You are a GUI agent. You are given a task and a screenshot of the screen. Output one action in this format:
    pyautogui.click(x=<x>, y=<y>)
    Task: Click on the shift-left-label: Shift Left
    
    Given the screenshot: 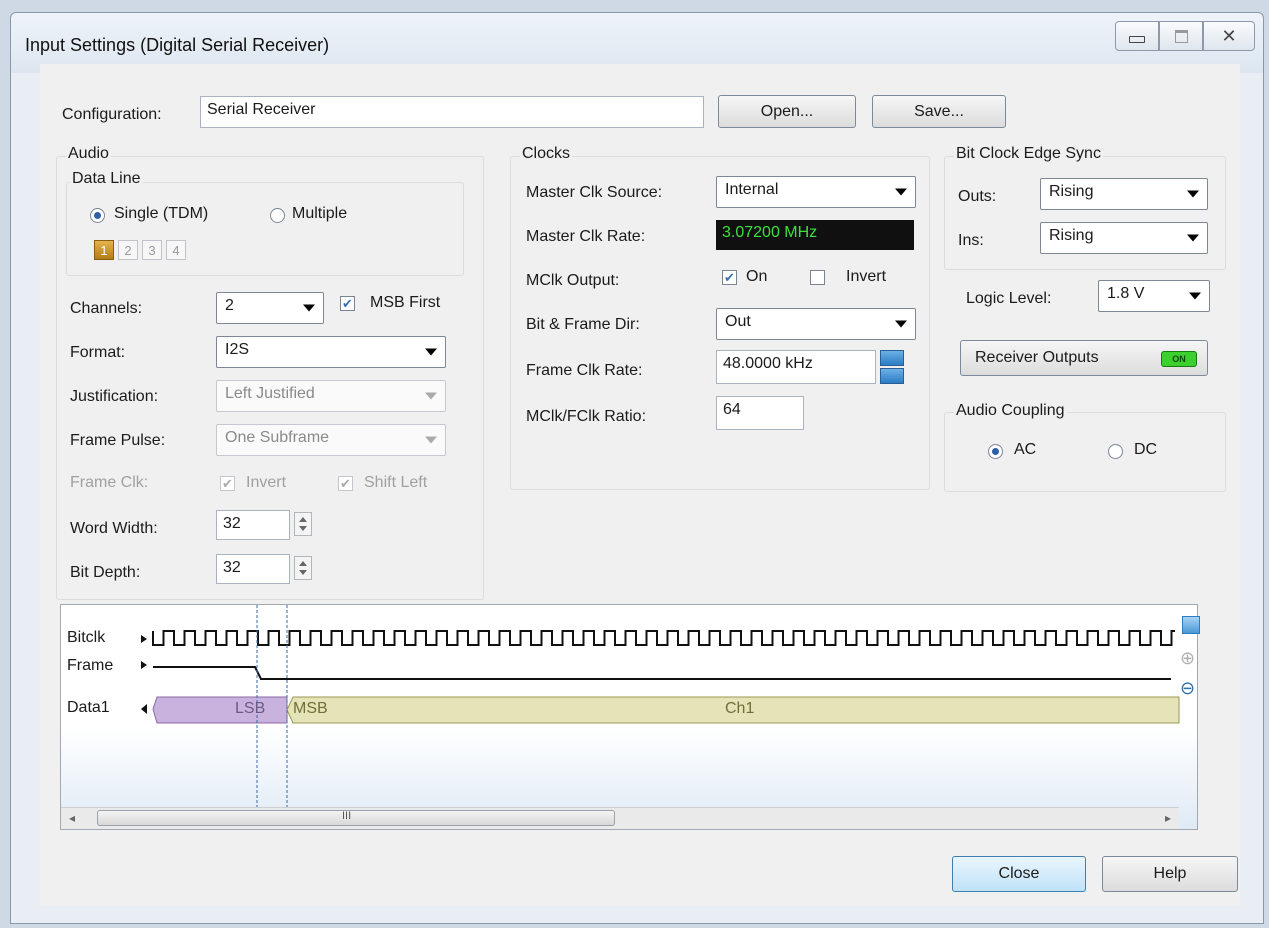 What is the action you would take?
    pyautogui.click(x=396, y=482)
    